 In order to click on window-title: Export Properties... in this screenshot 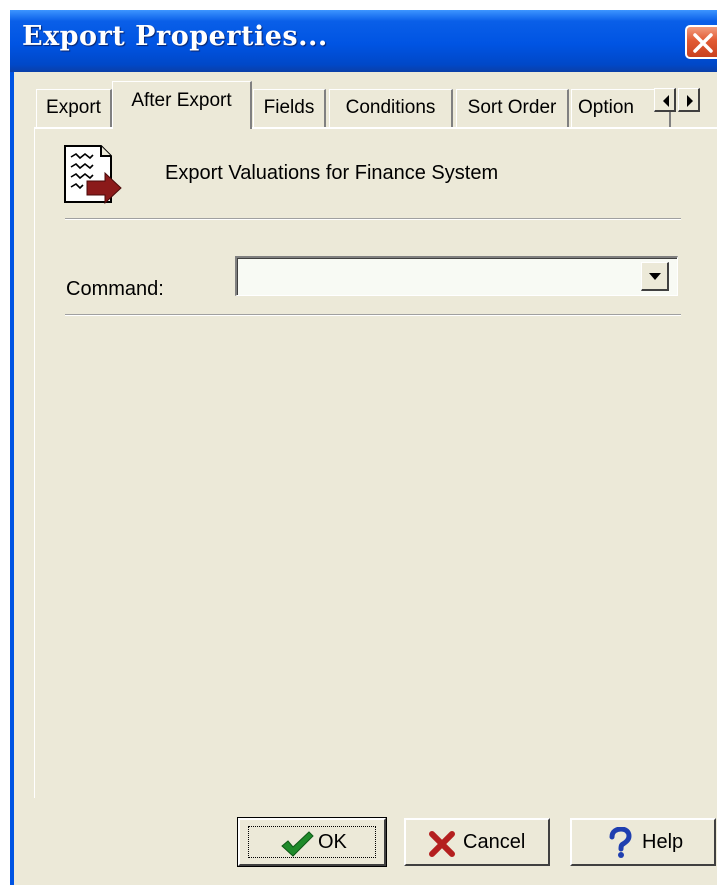, I will do `click(175, 36)`.